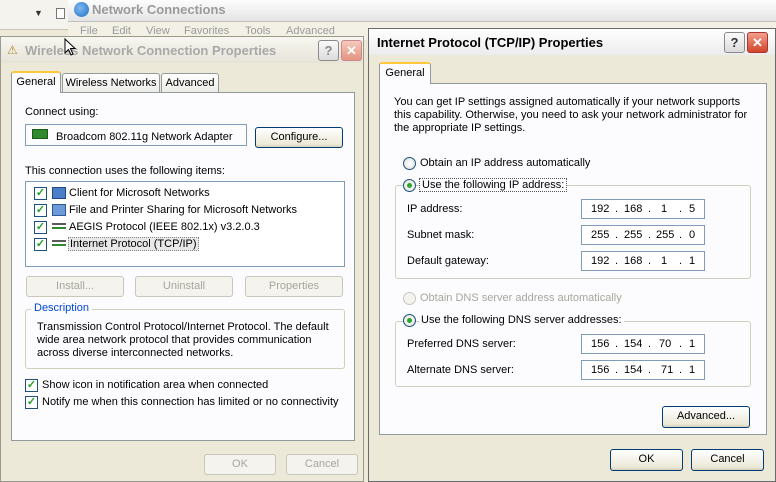 Image resolution: width=776 pixels, height=482 pixels. I want to click on use-following-dns-label: Use the following DNS server addresses:, so click(521, 320).